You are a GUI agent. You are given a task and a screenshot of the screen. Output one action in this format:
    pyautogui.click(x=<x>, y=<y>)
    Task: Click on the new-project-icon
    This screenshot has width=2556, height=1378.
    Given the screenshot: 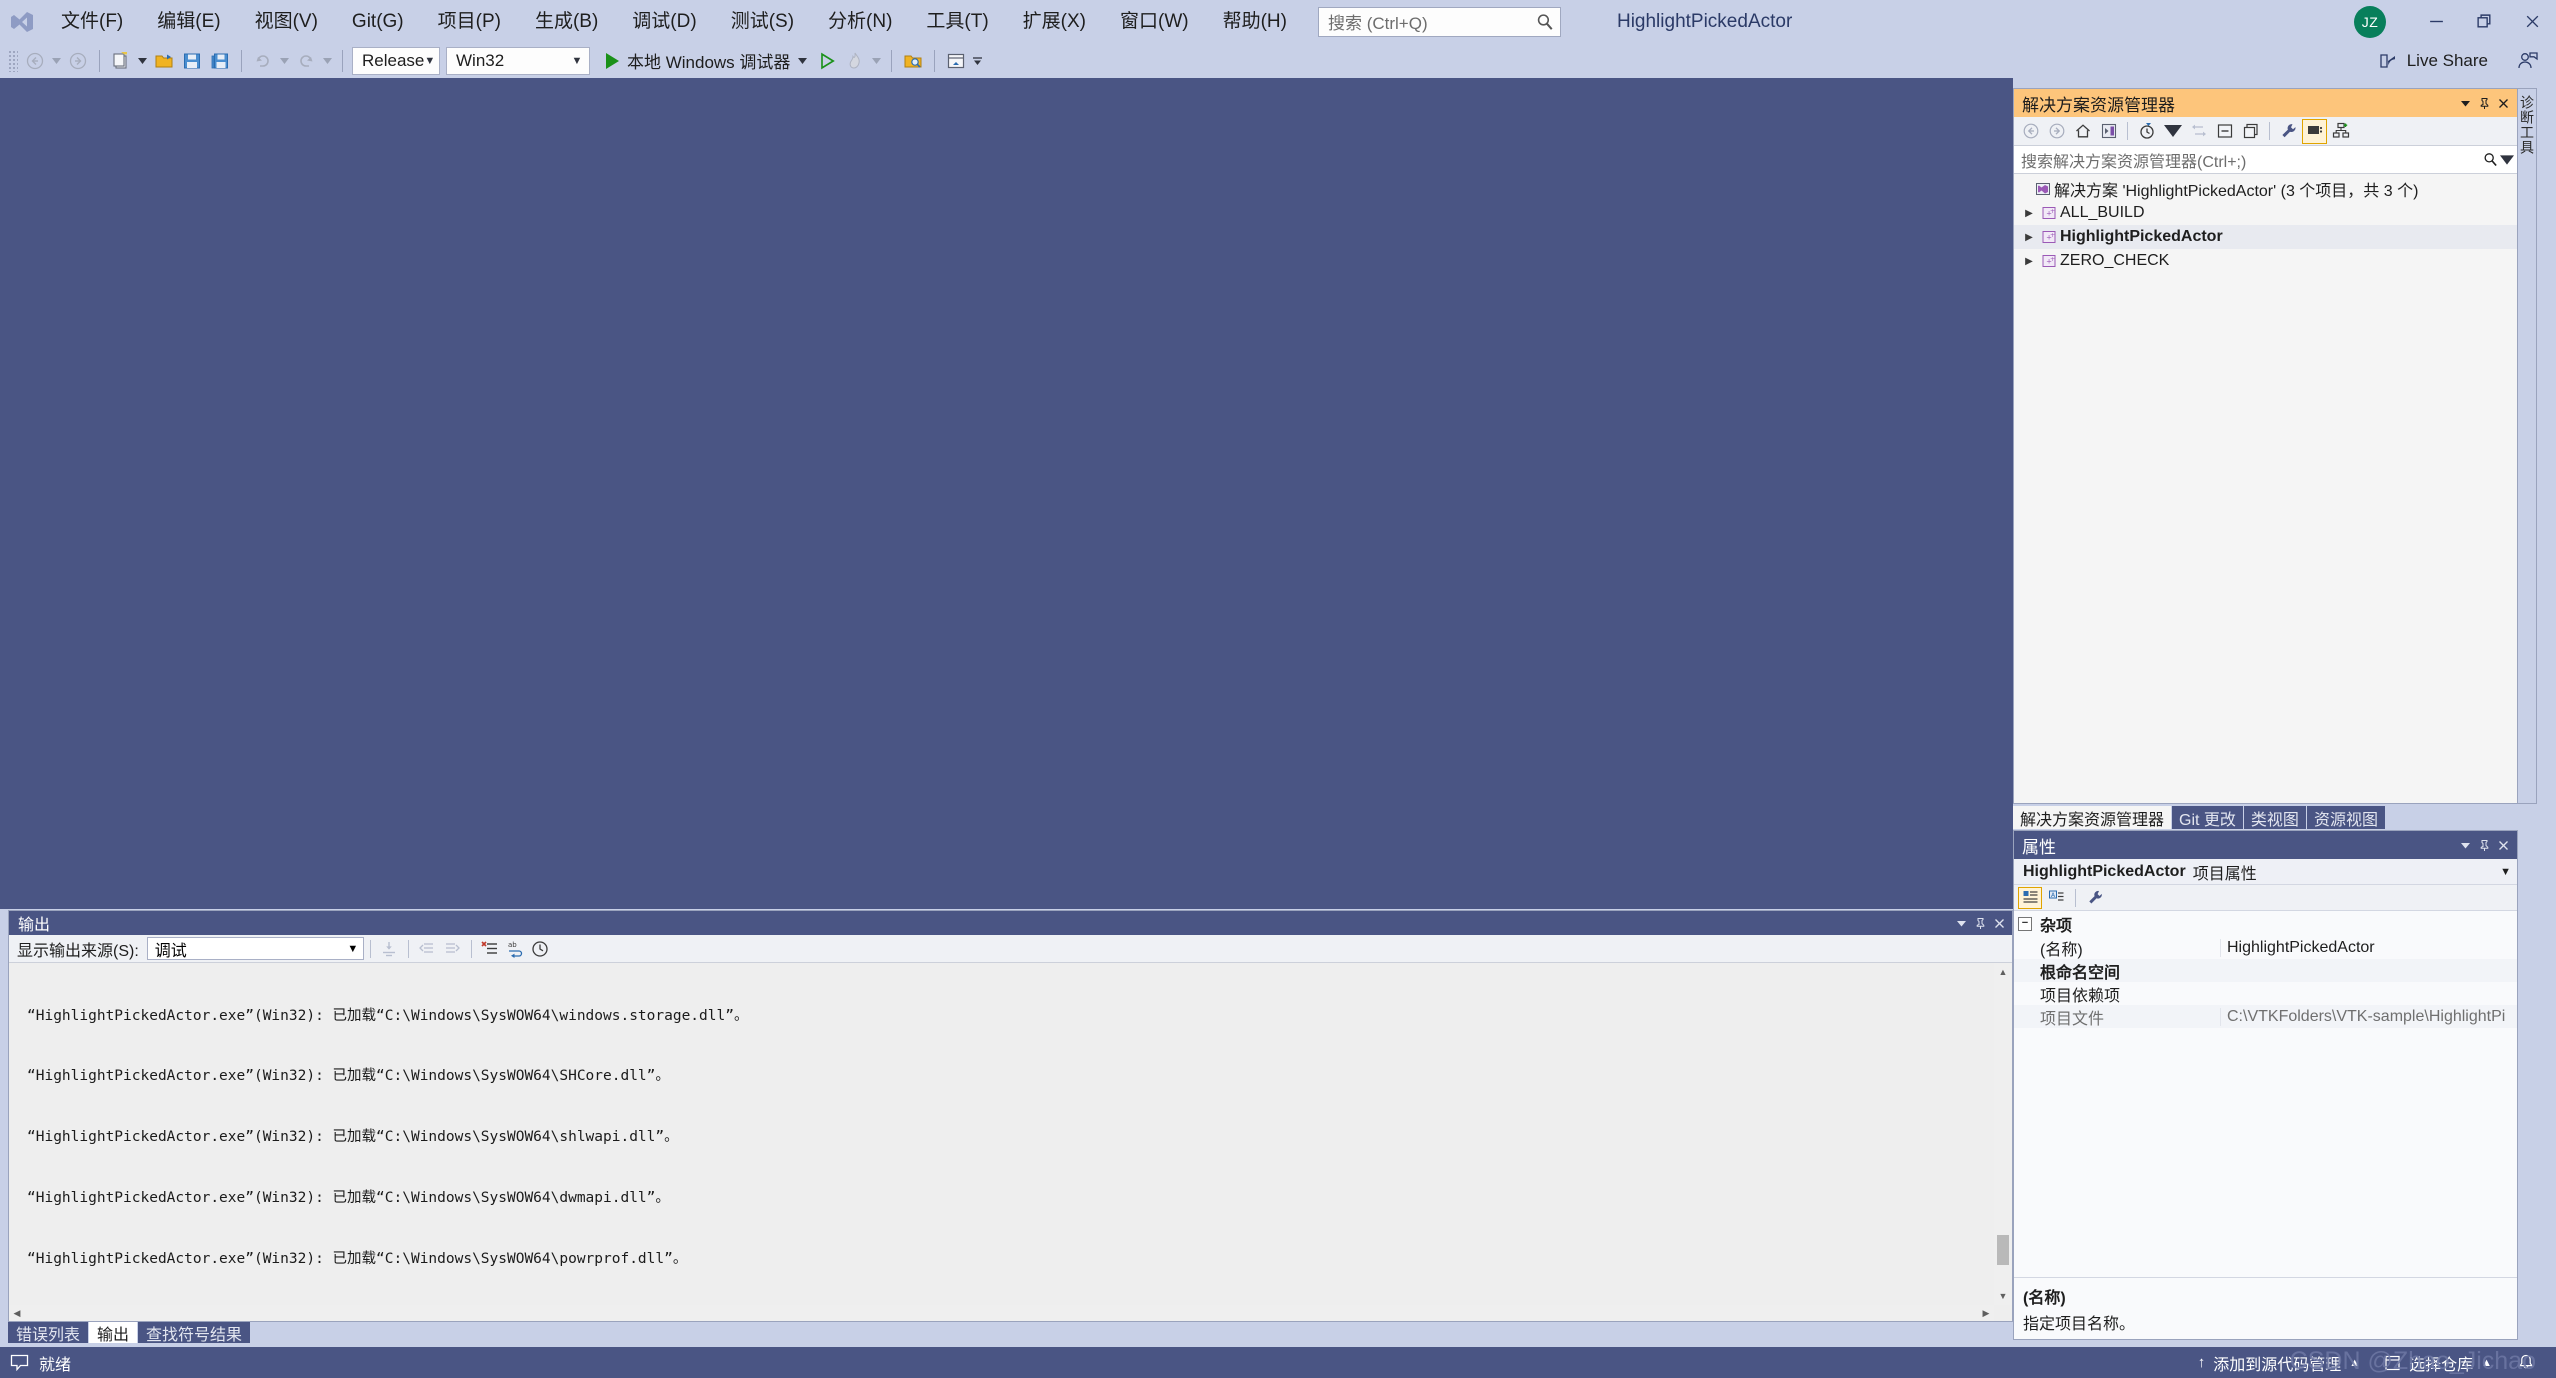 What is the action you would take?
    pyautogui.click(x=121, y=61)
    